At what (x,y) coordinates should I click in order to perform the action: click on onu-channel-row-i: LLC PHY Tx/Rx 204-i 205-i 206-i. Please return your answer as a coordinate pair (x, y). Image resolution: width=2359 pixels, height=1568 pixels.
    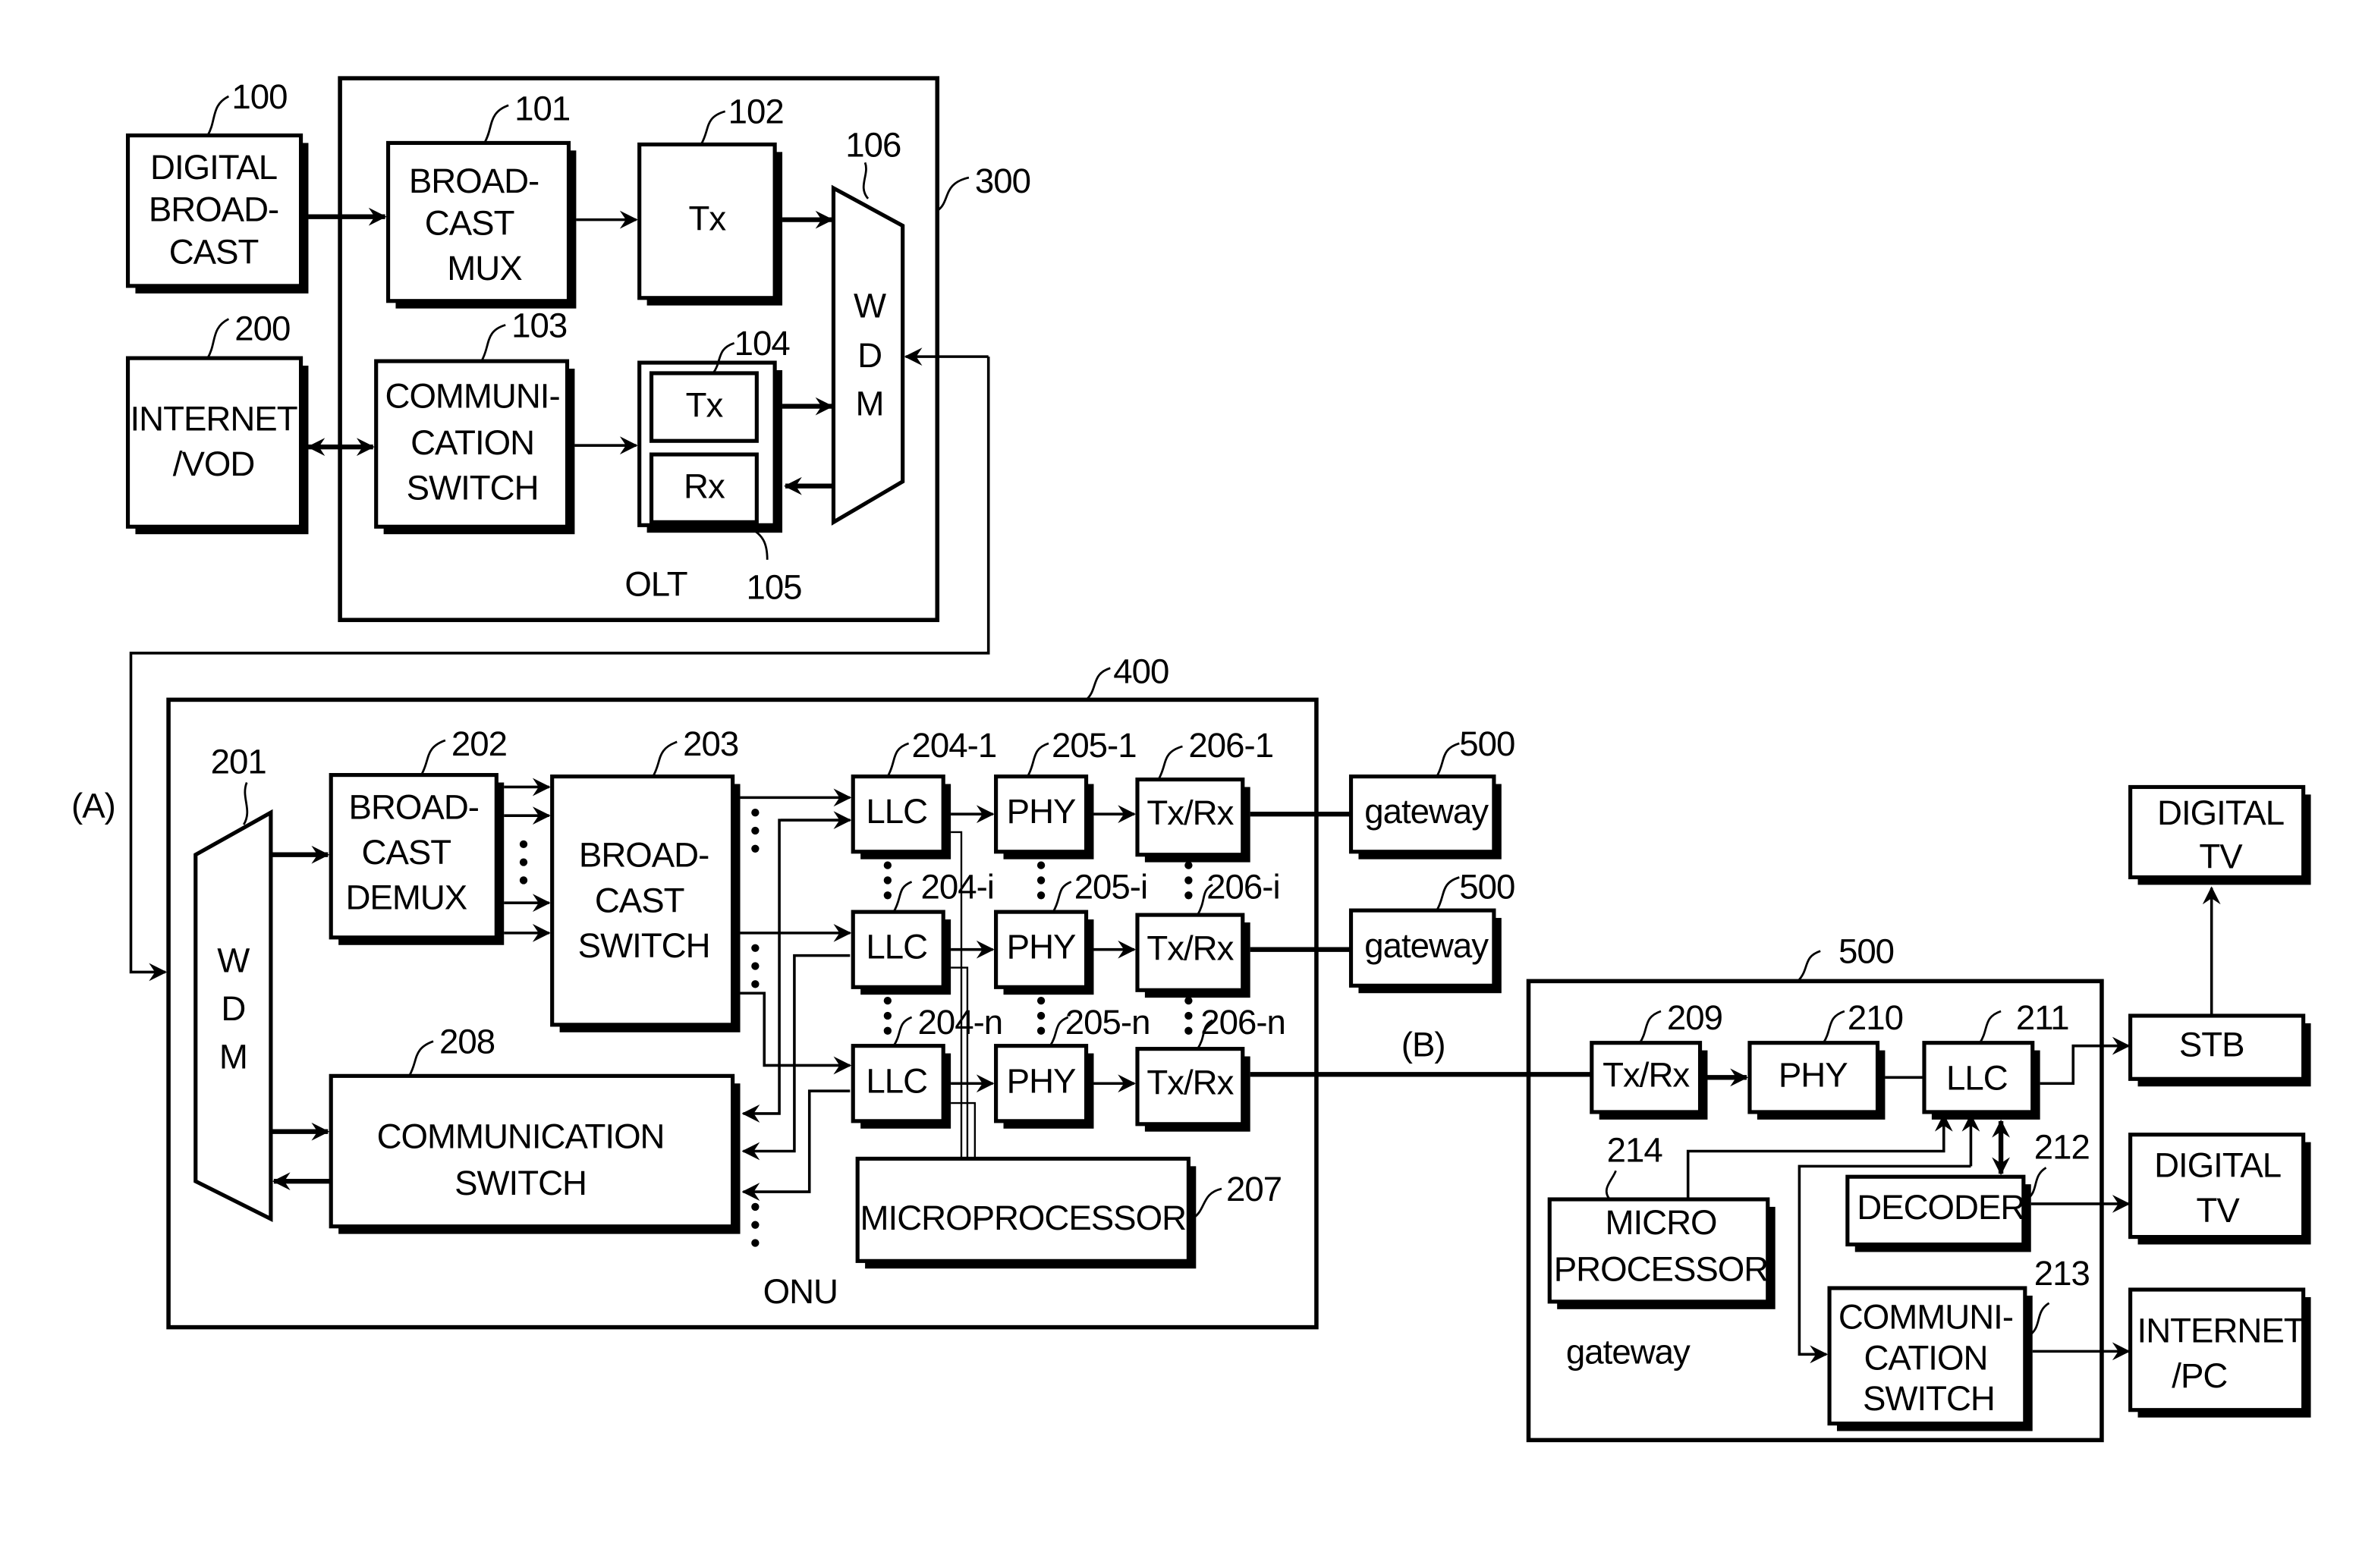
    Looking at the image, I should click on (1066, 933).